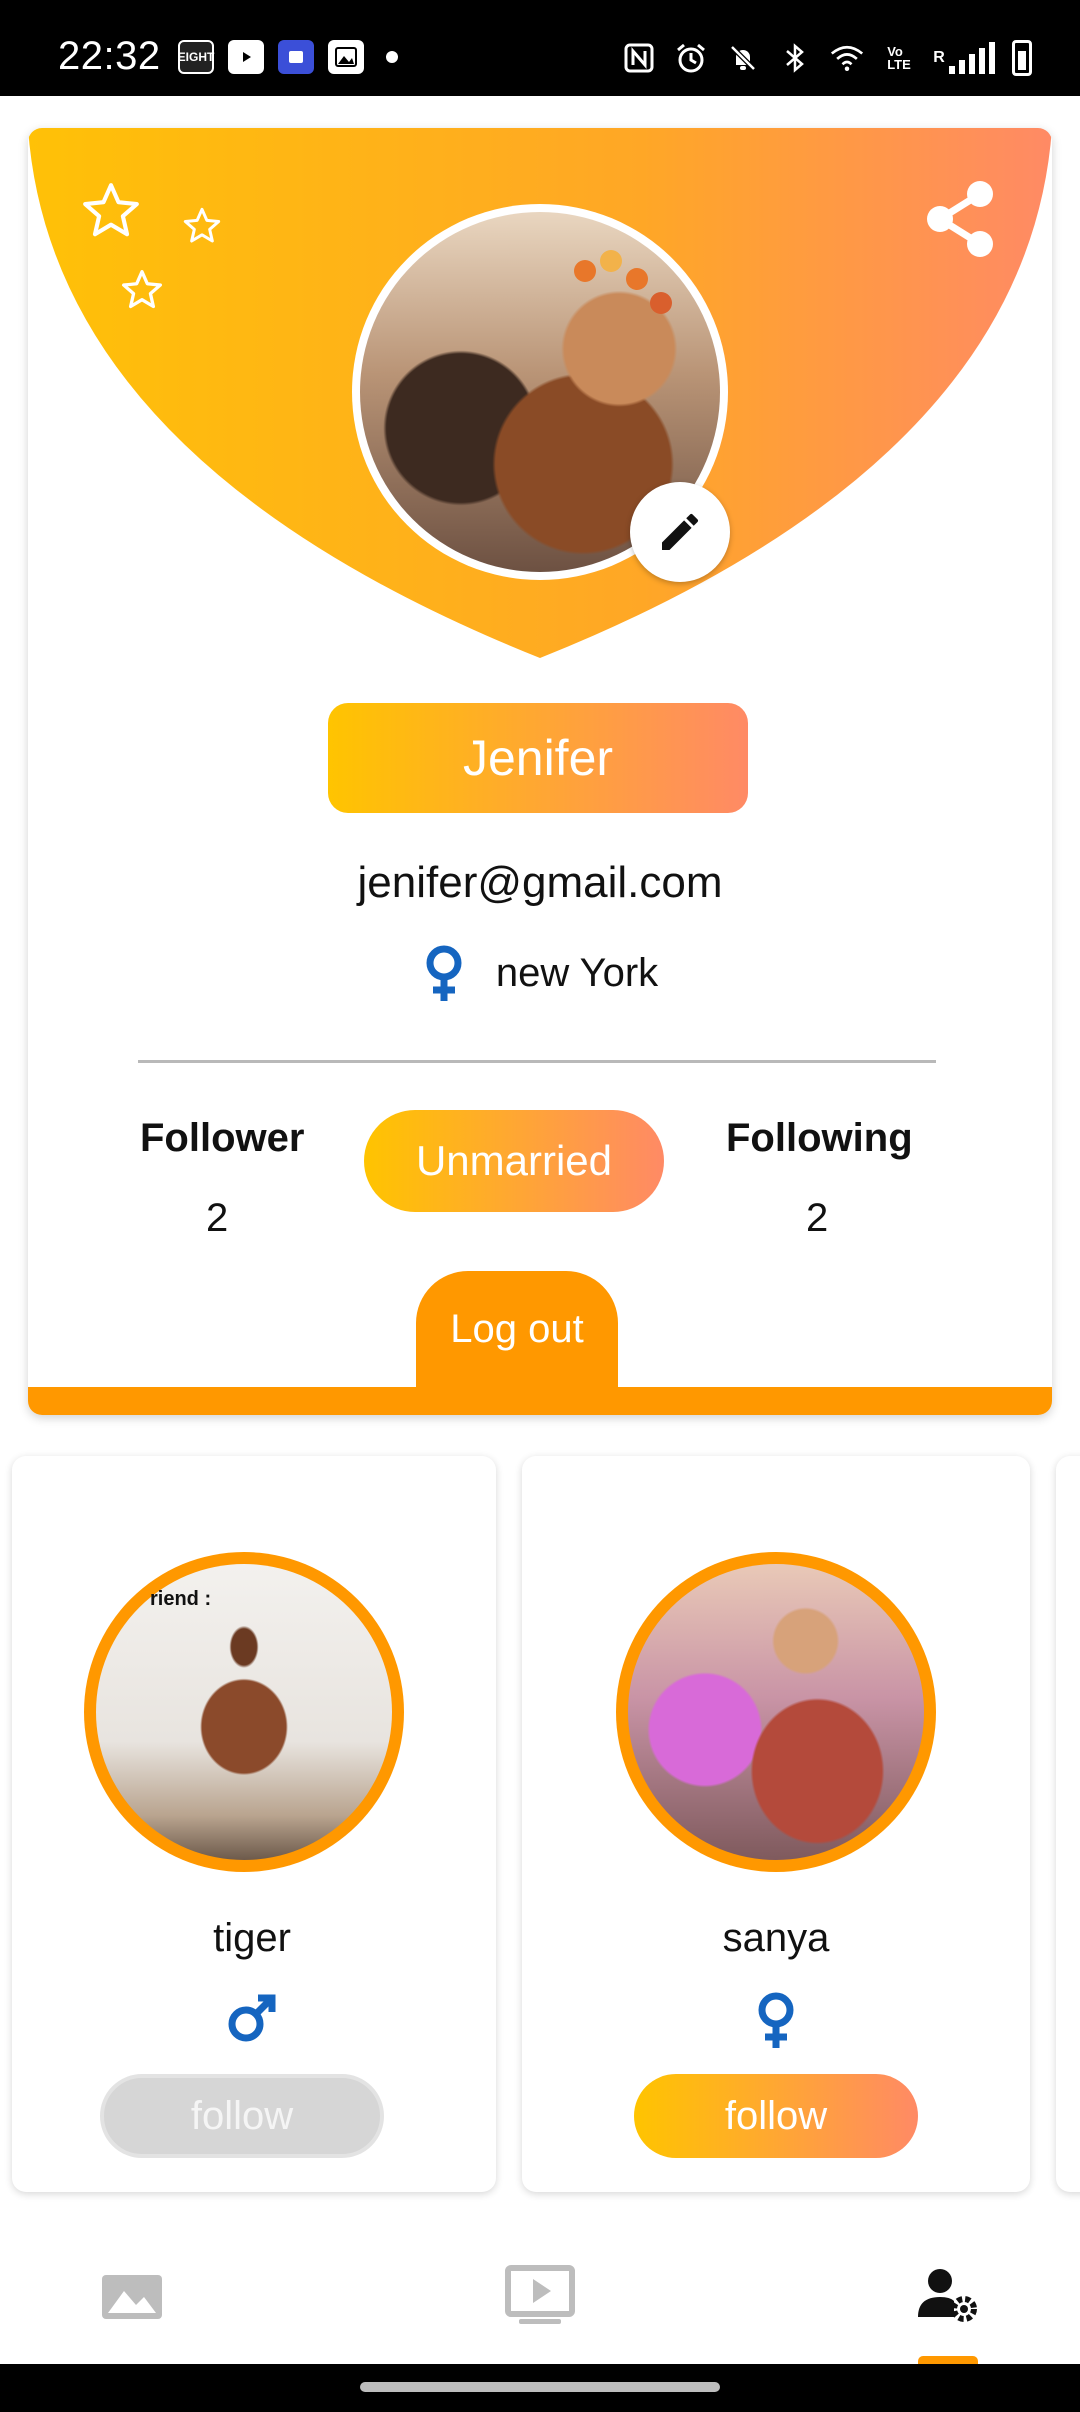 This screenshot has height=2412, width=1080. Describe the element at coordinates (776, 1938) in the screenshot. I see `friend-name: sanya` at that location.